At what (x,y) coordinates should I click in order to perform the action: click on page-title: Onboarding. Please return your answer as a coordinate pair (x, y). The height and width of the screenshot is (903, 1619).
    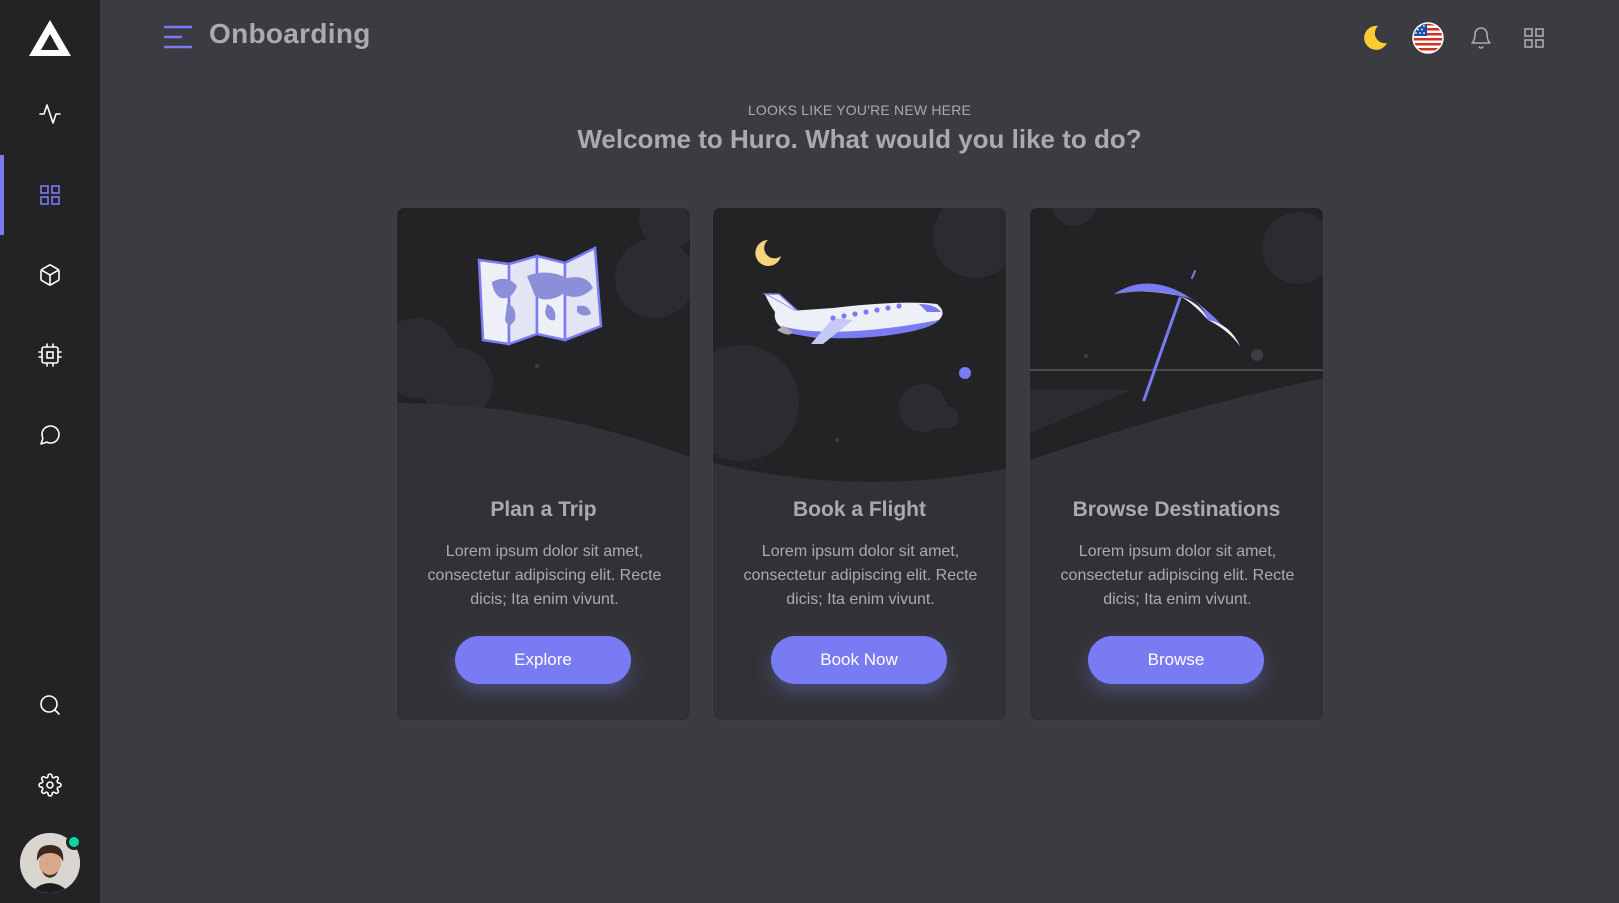
    Looking at the image, I should click on (290, 33).